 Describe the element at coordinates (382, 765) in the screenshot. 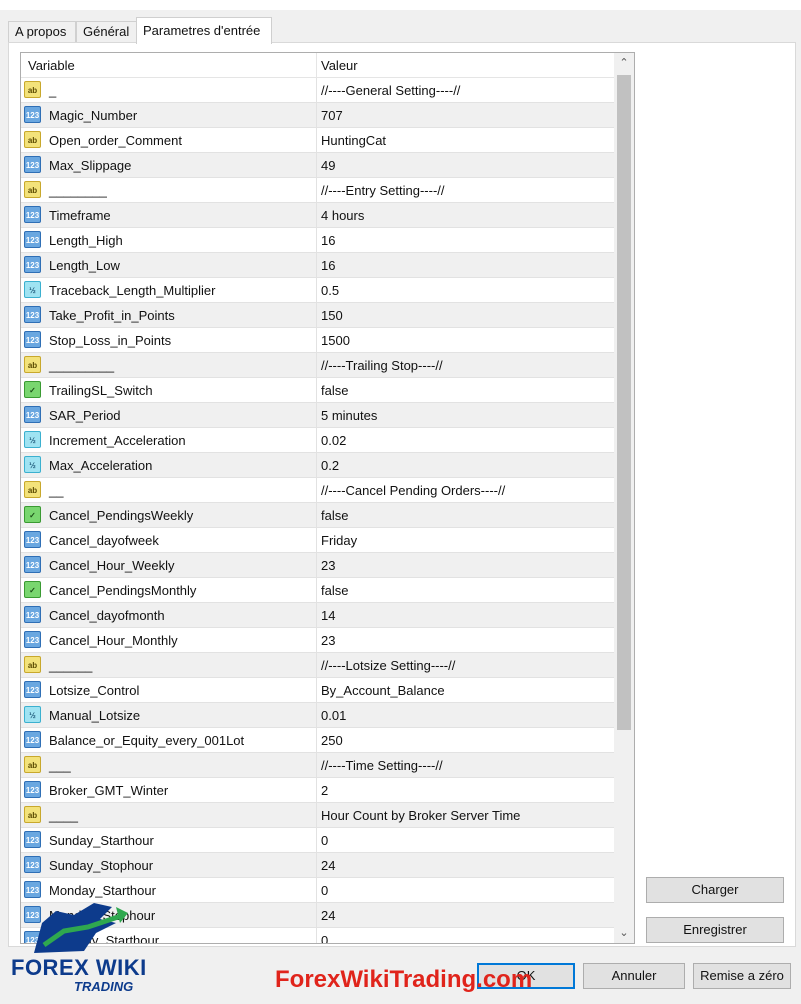

I see `variable-value: //----Time Setting----//` at that location.